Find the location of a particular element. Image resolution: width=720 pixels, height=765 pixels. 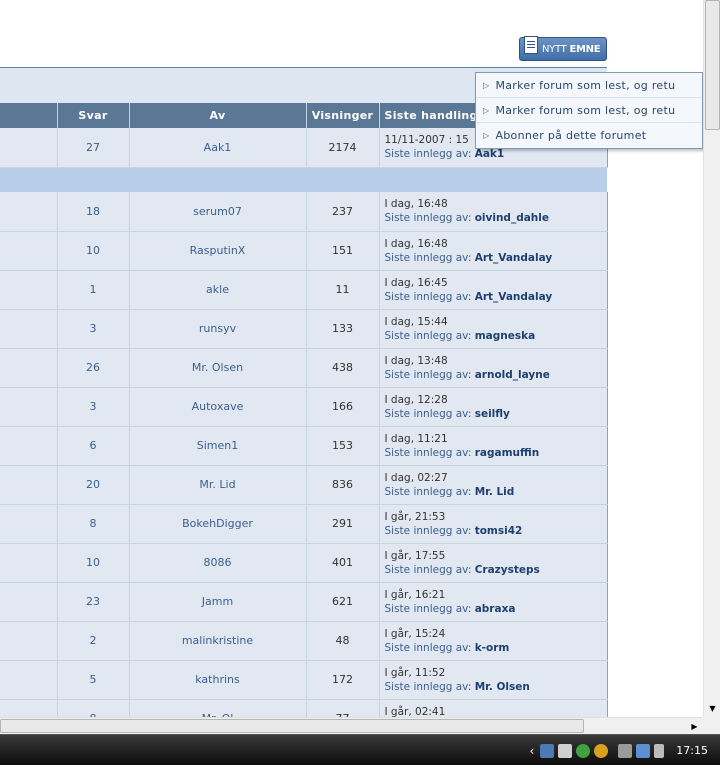

show-hidden-icons-icon: ‹ is located at coordinates (531, 751).